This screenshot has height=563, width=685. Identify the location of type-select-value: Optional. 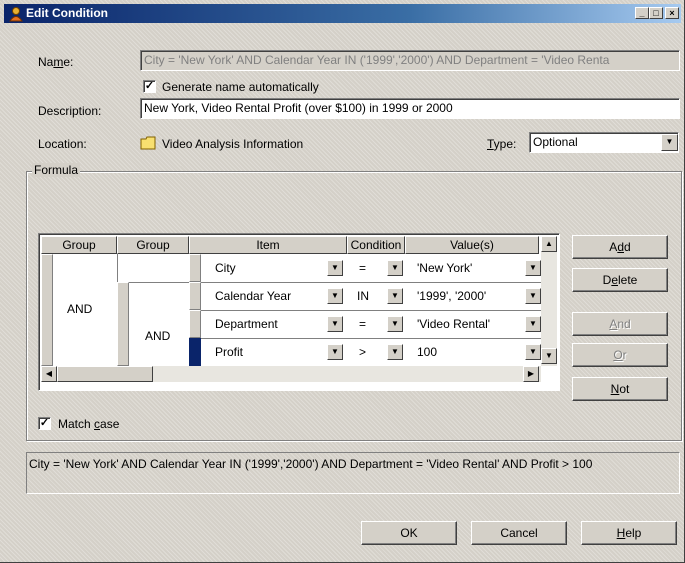
(555, 142).